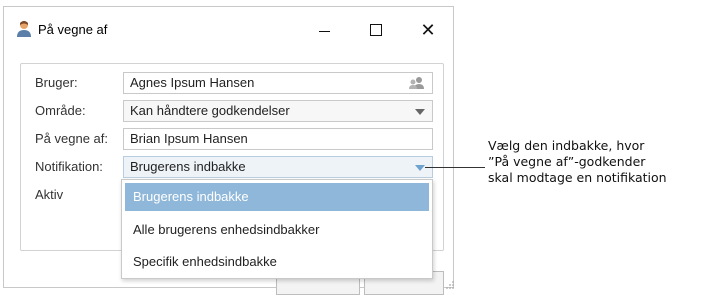 The width and height of the screenshot is (720, 295). Describe the element at coordinates (189, 138) in the screenshot. I see `on-behalf-value: Brian Ipsum Hansen` at that location.